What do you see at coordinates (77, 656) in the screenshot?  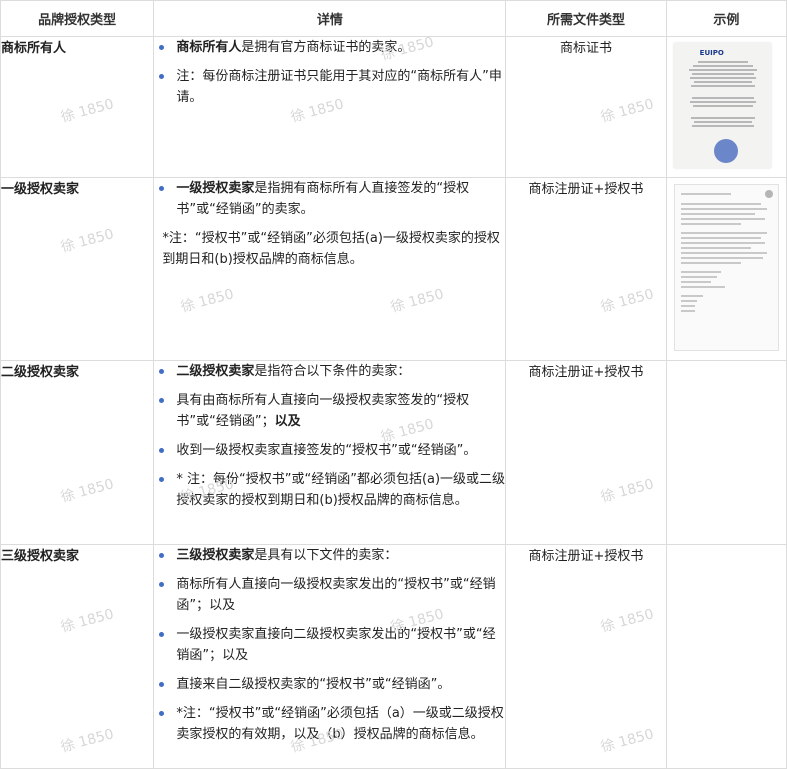 I see `auth-type-cell: 三级授权卖家` at bounding box center [77, 656].